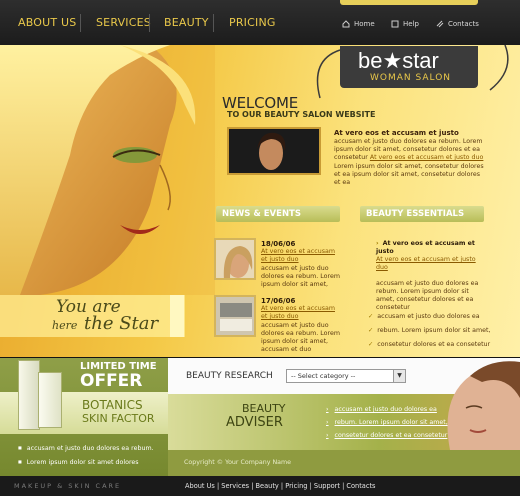 The width and height of the screenshot is (520, 496). Describe the element at coordinates (111, 381) in the screenshot. I see `offer-line-2: OFFER` at that location.